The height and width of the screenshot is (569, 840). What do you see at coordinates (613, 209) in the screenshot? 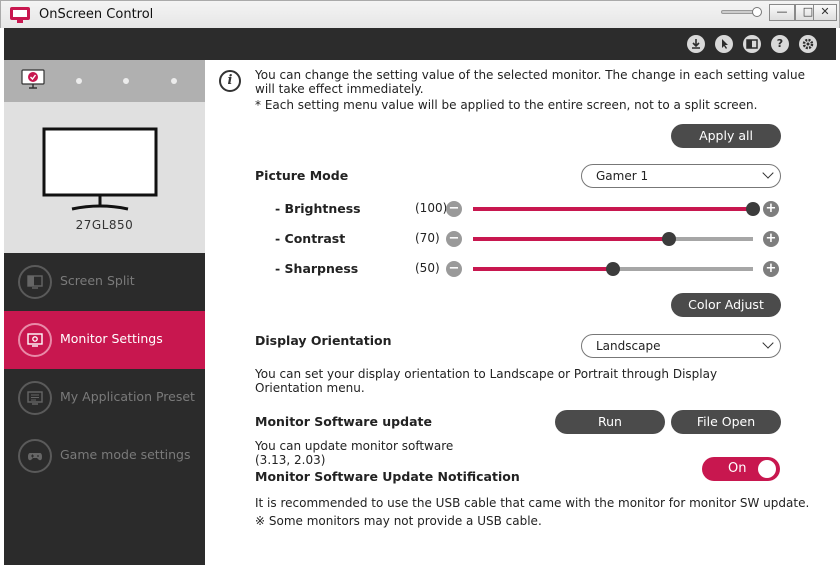
I see `brightness-slider-fill` at bounding box center [613, 209].